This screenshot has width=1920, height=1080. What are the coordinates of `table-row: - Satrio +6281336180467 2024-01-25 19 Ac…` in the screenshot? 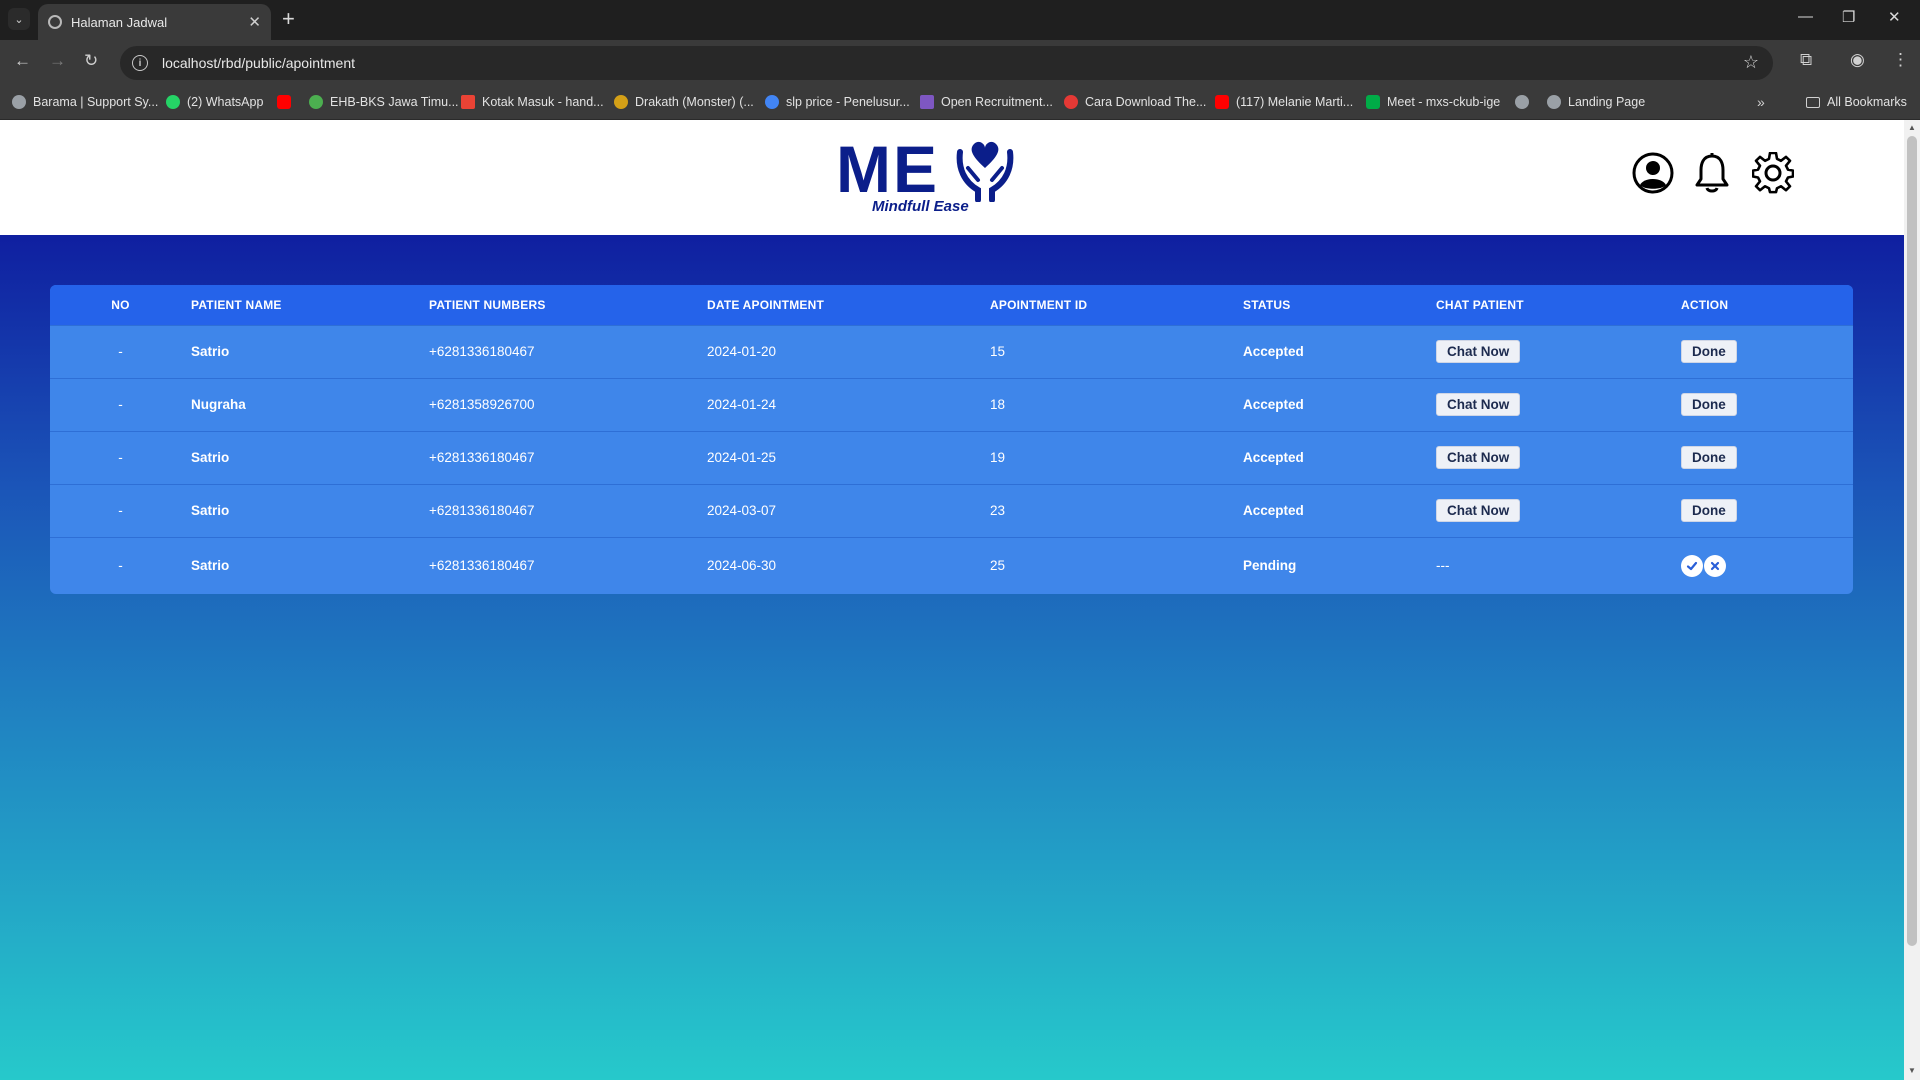 It's located at (951, 457).